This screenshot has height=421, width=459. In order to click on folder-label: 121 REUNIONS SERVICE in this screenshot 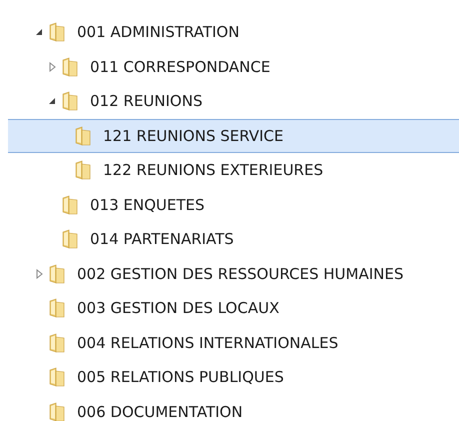, I will do `click(193, 136)`.